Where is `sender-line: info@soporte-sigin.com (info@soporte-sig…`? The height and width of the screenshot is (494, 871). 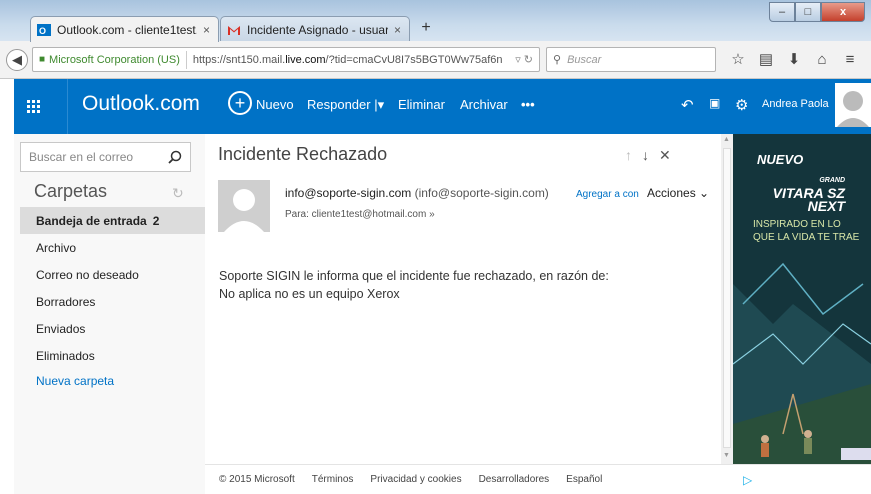
sender-line: info@soporte-sigin.com (info@soporte-sig… is located at coordinates (417, 193).